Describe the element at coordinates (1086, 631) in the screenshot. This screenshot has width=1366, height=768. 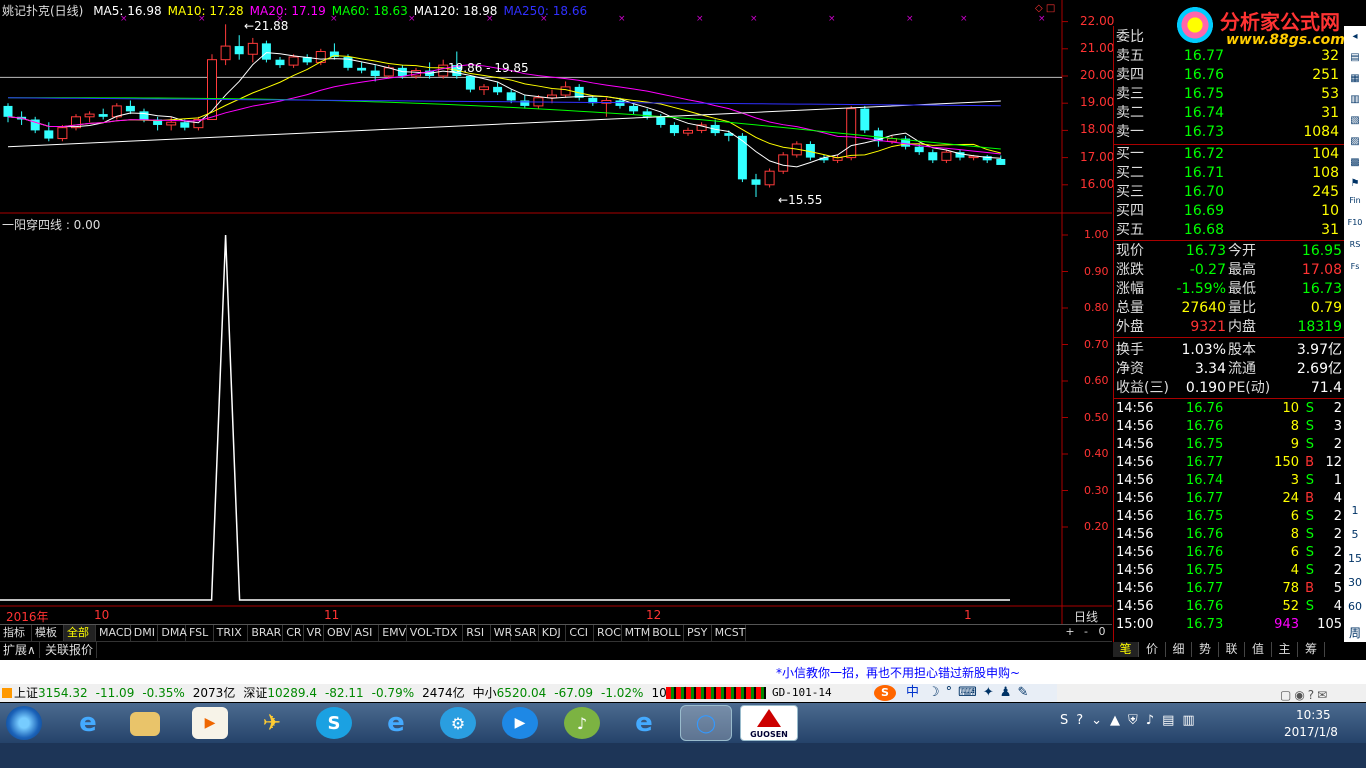
I see `indicator-nav-button: -` at that location.